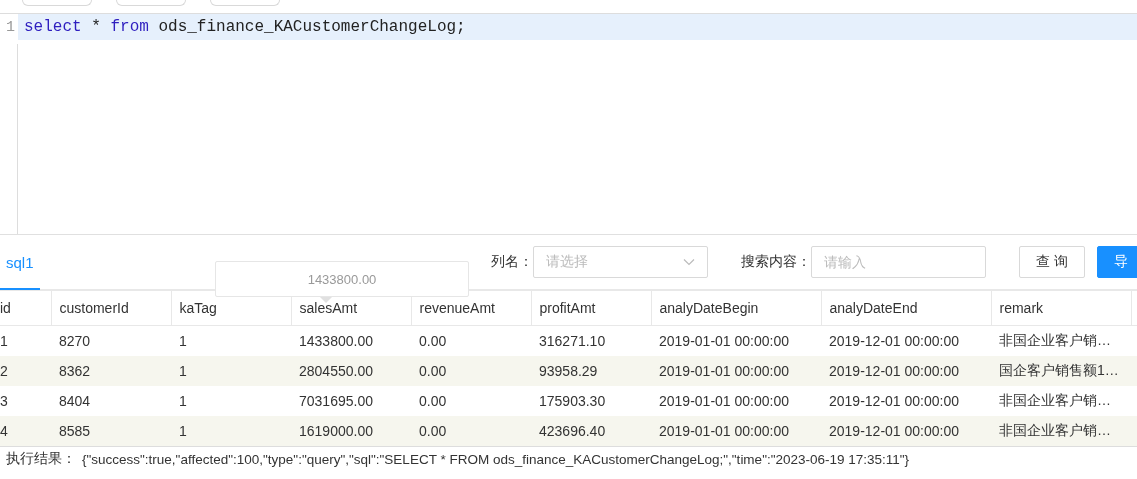  What do you see at coordinates (776, 262) in the screenshot?
I see `field-label: 搜索内容：` at bounding box center [776, 262].